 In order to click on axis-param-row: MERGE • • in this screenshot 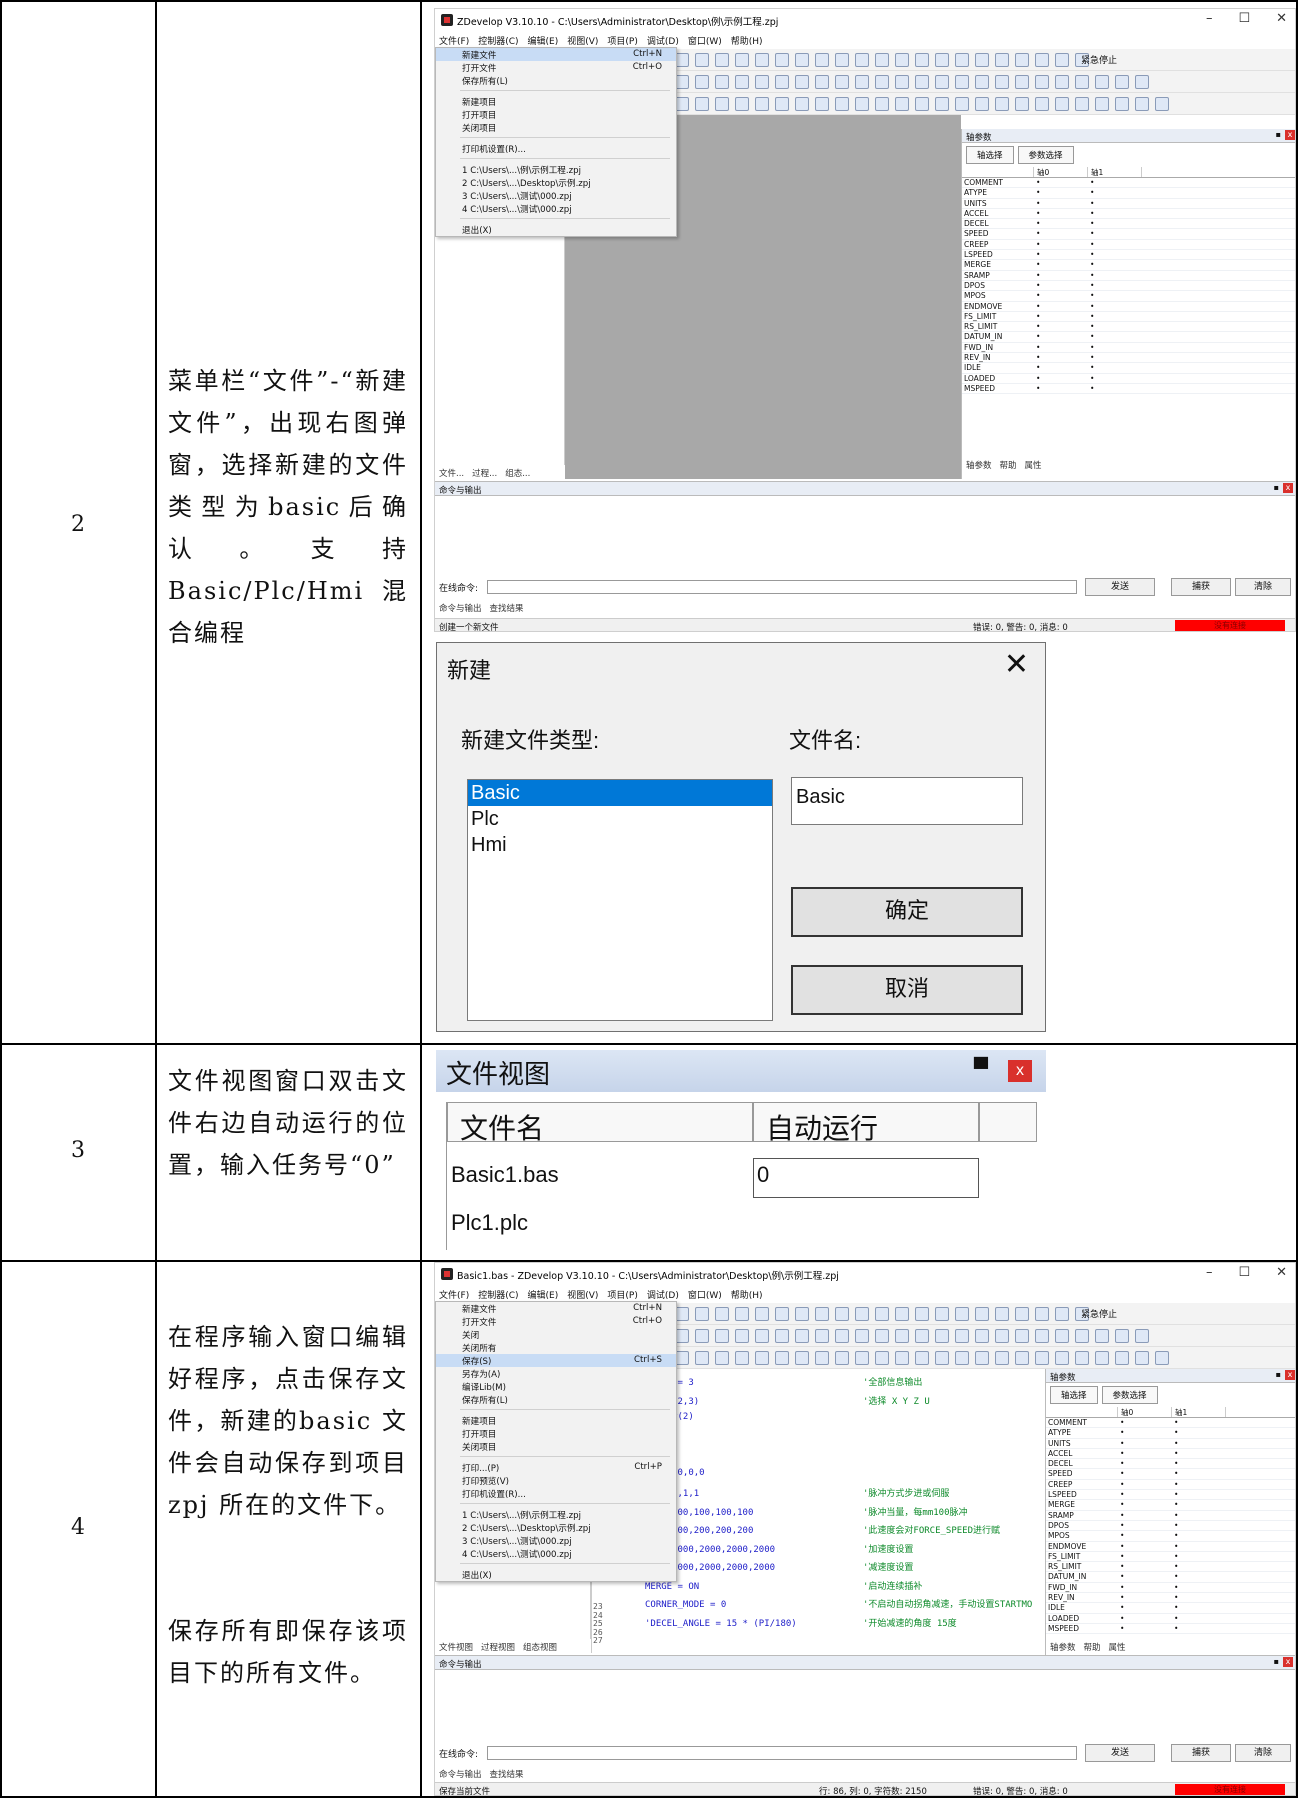, I will do `click(1128, 265)`.